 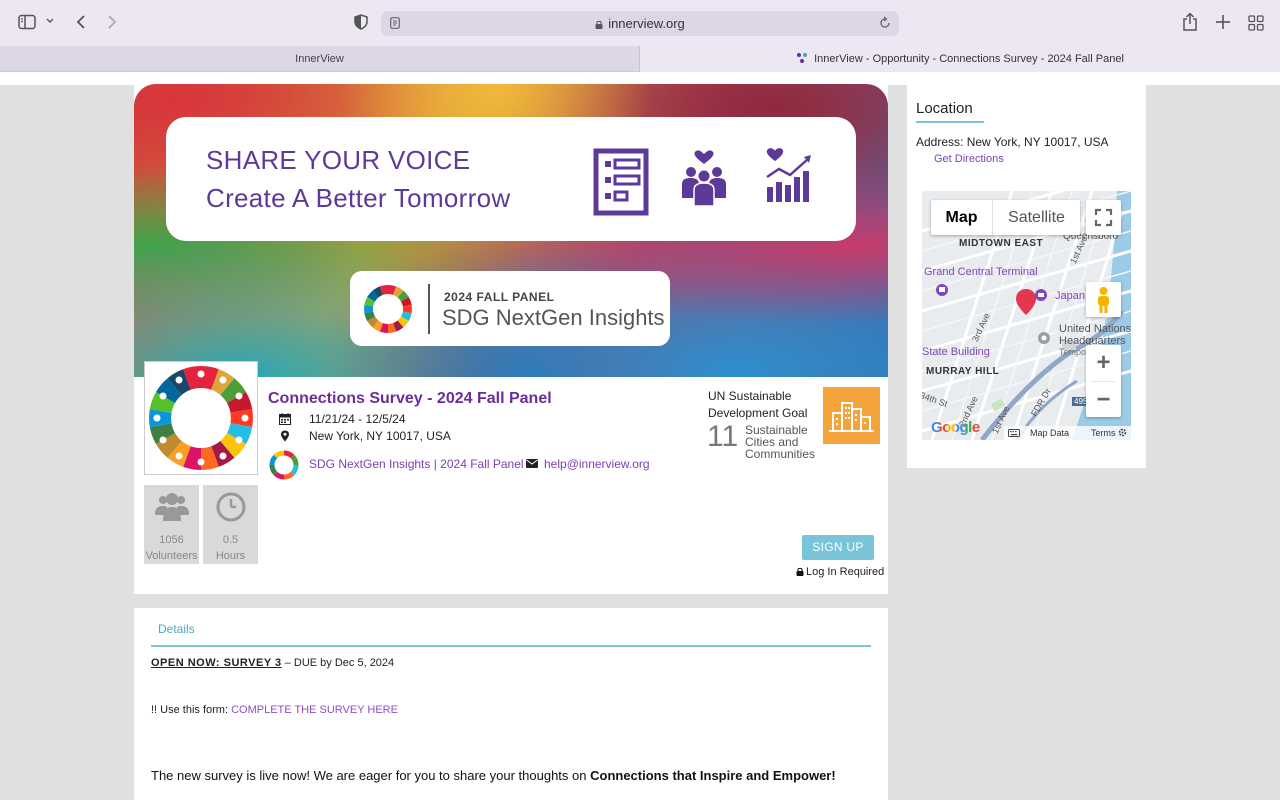 I want to click on hours-count: 0.5, so click(x=230, y=540).